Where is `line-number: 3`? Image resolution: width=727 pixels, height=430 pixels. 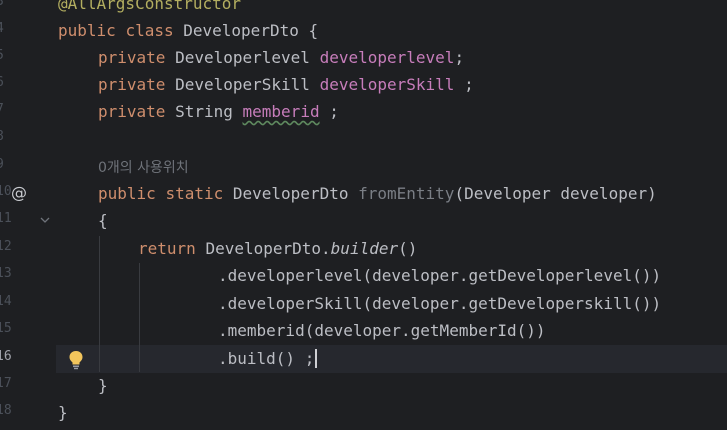 line-number: 3 is located at coordinates (2, 4).